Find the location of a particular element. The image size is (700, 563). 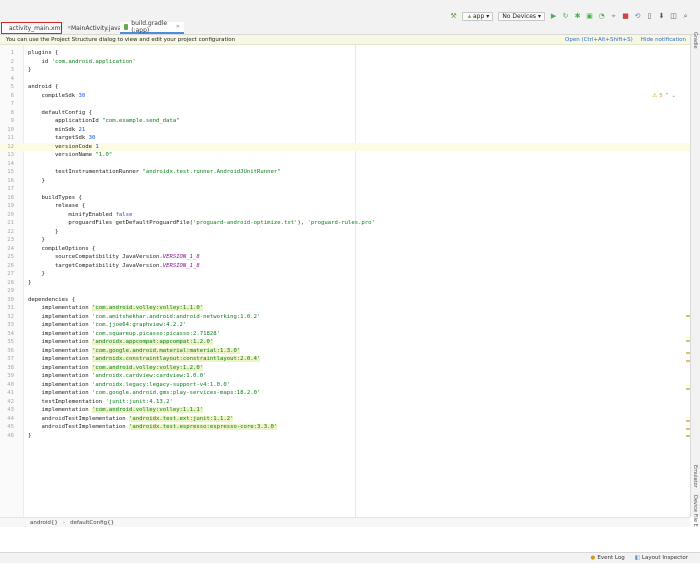

line-number: 36 is located at coordinates (10, 350).